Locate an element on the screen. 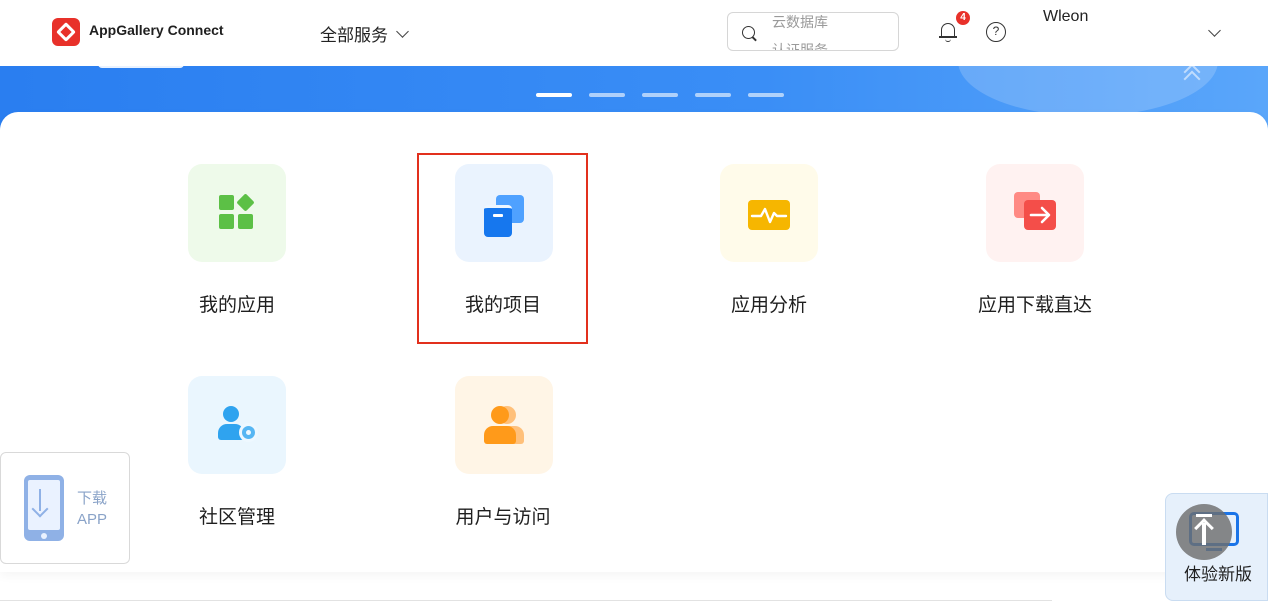 The width and height of the screenshot is (1268, 603). download-app-widget: 下载 APP is located at coordinates (65, 508).